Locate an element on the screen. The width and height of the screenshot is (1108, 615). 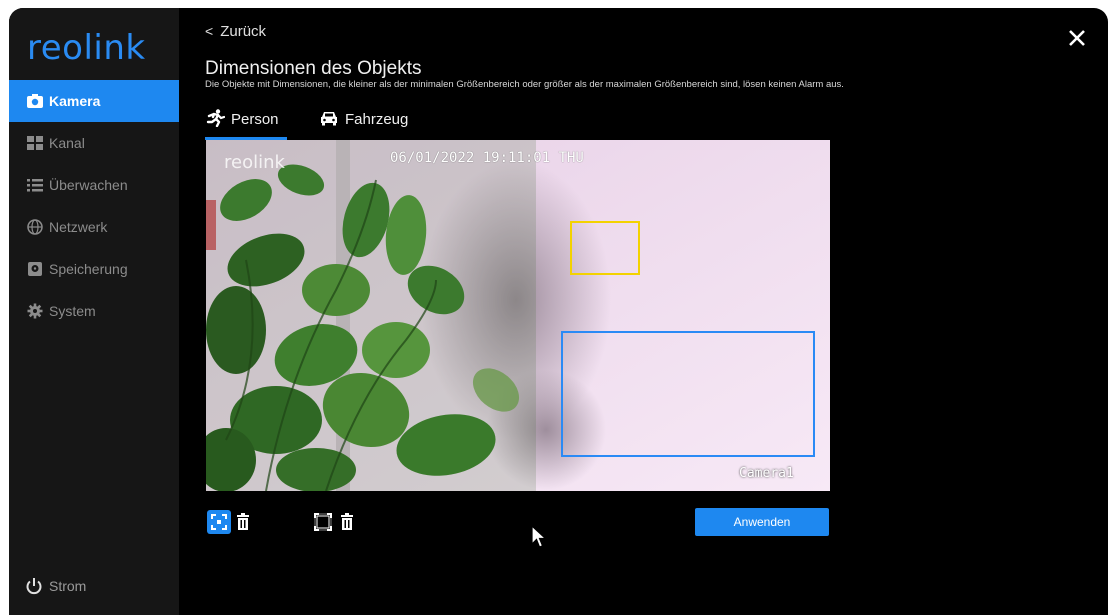
apply-button: Anwenden is located at coordinates (762, 522).